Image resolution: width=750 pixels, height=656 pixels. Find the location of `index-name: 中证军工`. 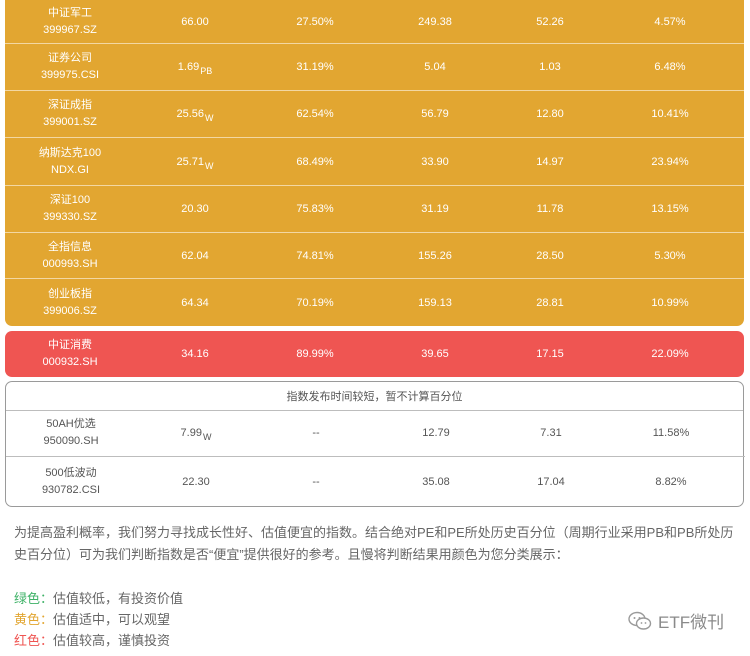

index-name: 中证军工 is located at coordinates (70, 12).